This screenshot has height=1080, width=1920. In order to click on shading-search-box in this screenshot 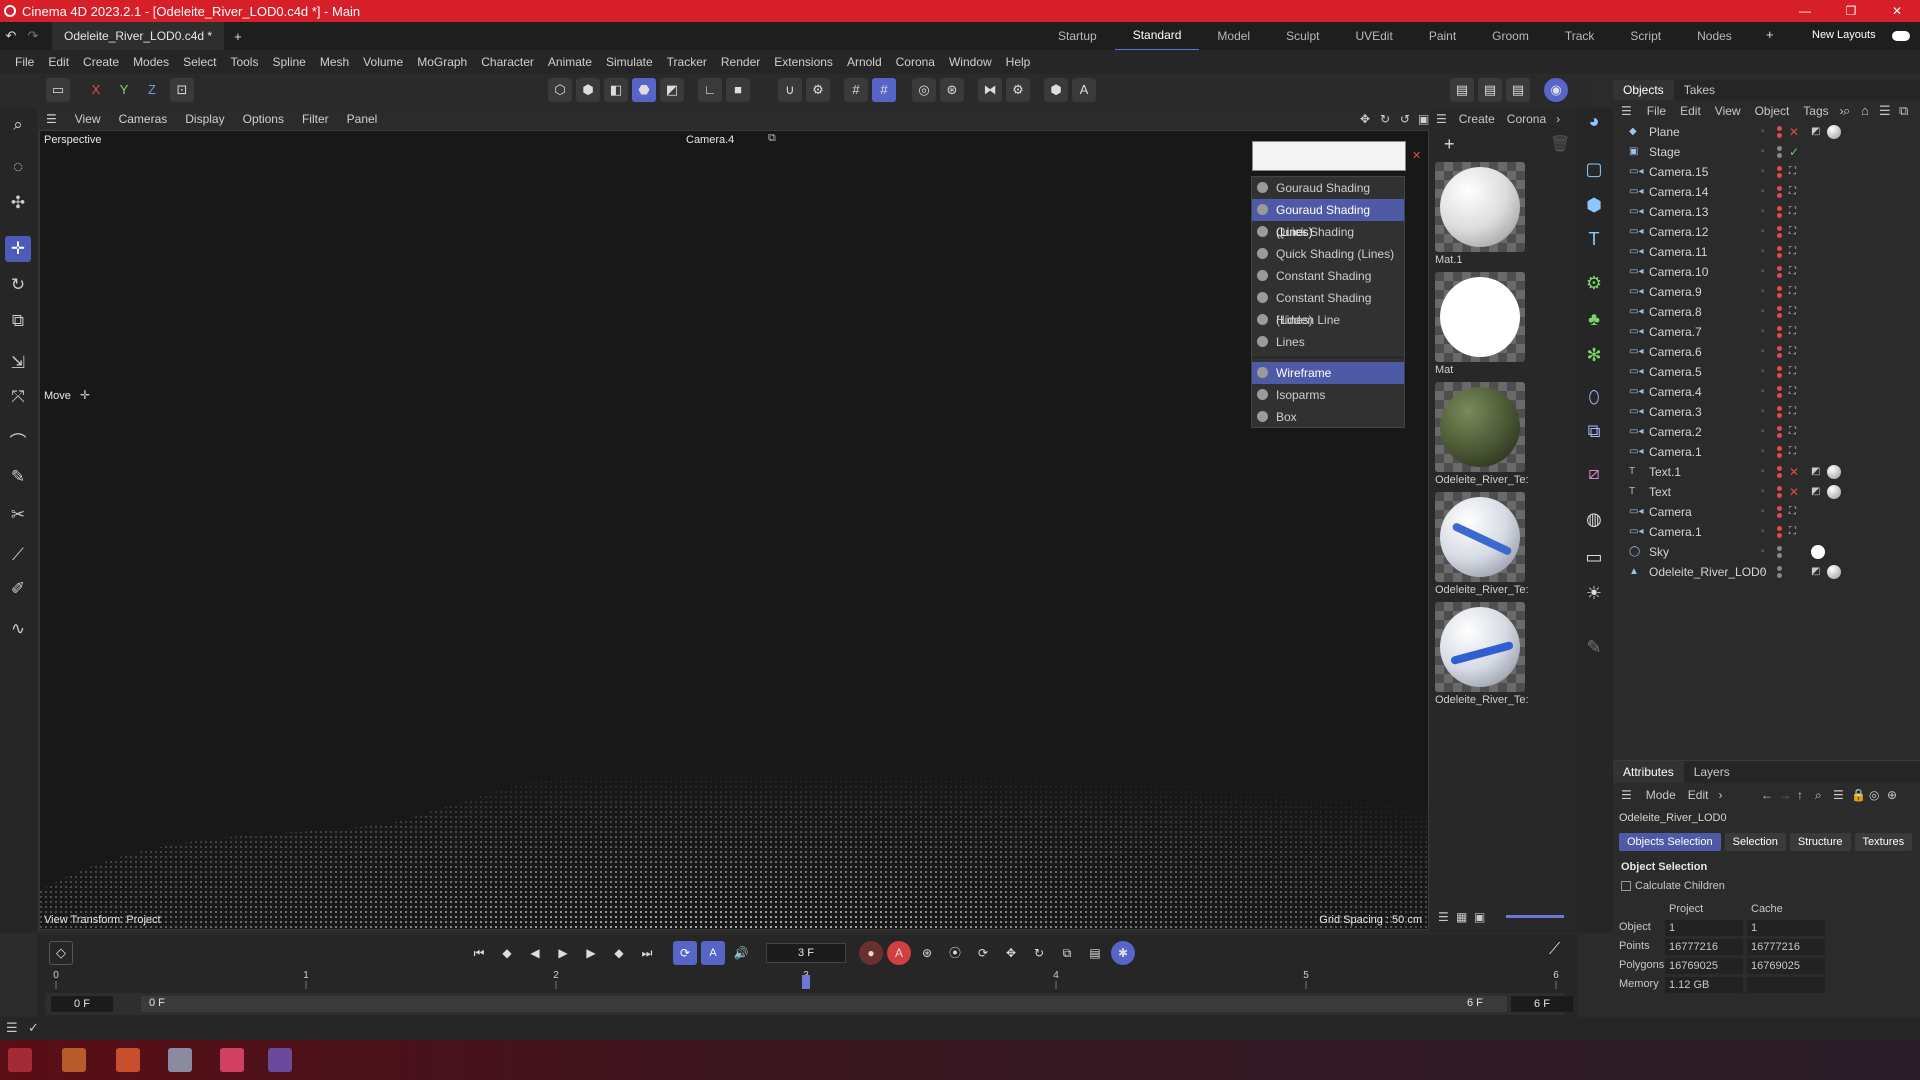, I will do `click(1329, 156)`.